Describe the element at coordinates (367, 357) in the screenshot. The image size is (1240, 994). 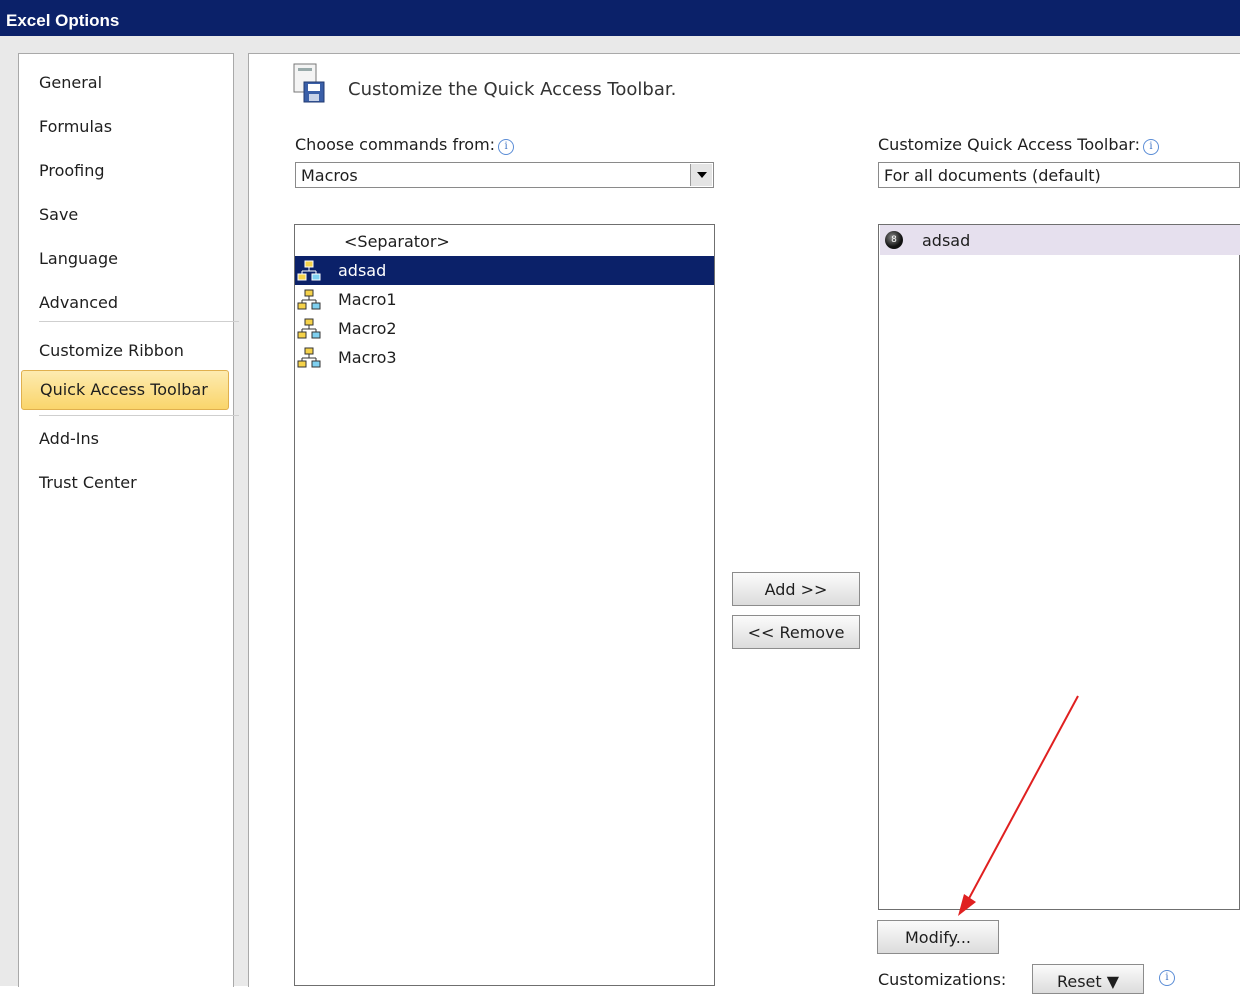
I see `list-item-label: Macro3` at that location.